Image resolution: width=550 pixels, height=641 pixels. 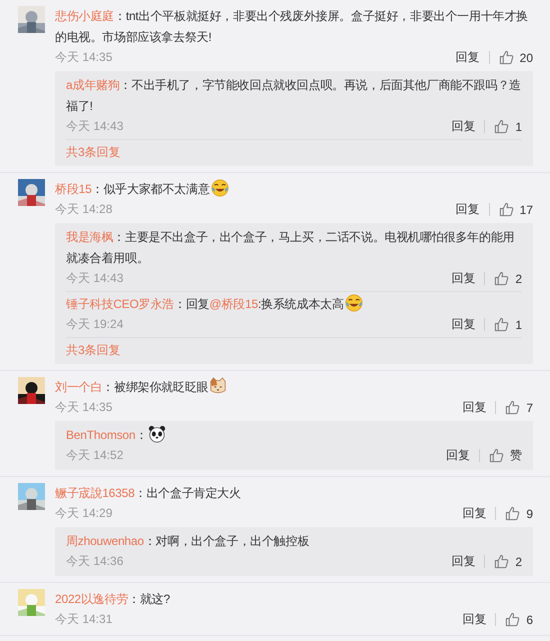 I want to click on comment-text: 桥段15：似乎大家都不太满意, so click(x=294, y=189).